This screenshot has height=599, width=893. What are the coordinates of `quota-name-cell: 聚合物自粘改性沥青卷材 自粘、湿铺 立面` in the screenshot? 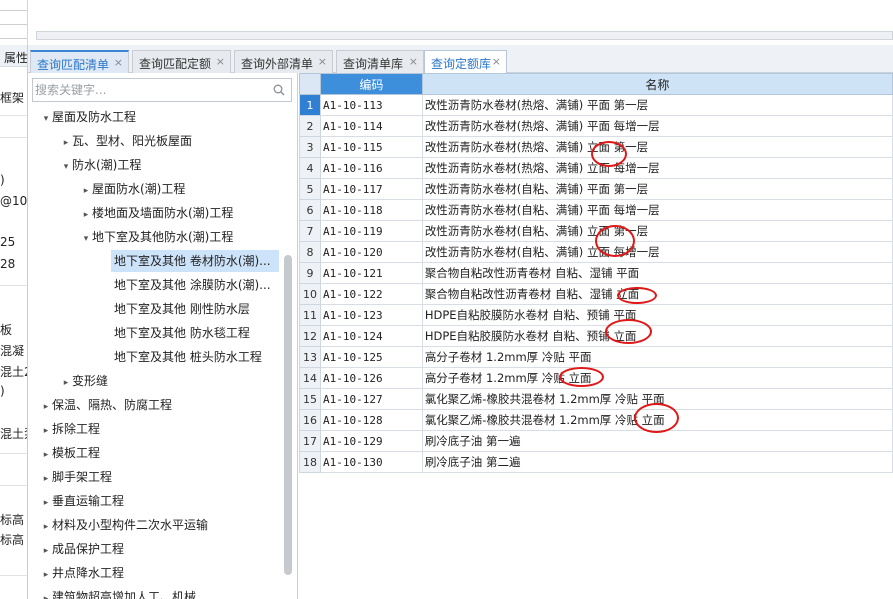 It's located at (657, 294).